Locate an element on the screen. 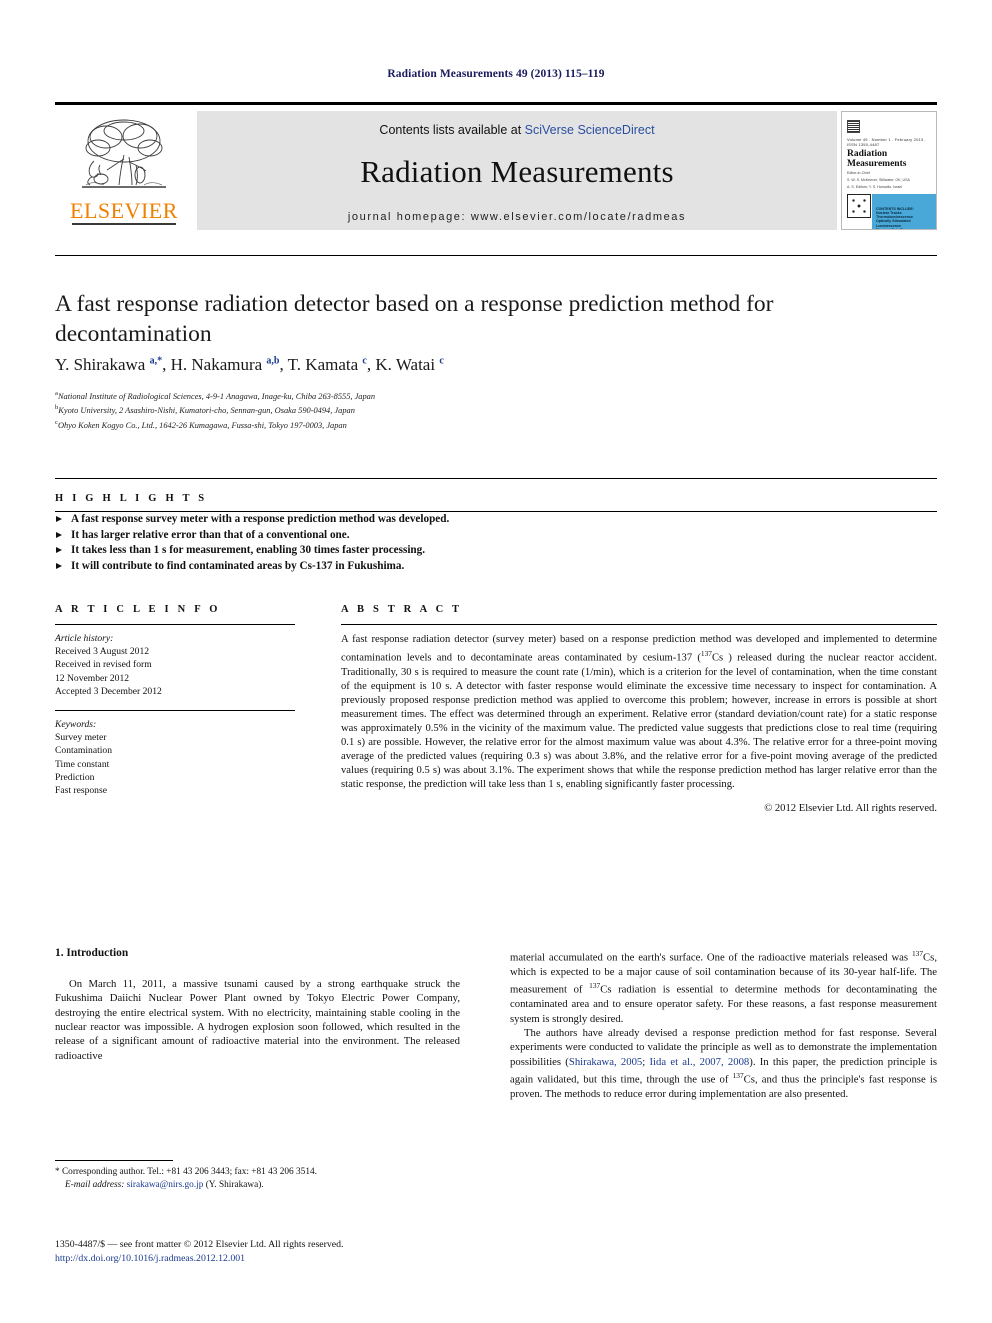 This screenshot has height=1323, width=992. keyword-4: Fast response is located at coordinates (81, 791).